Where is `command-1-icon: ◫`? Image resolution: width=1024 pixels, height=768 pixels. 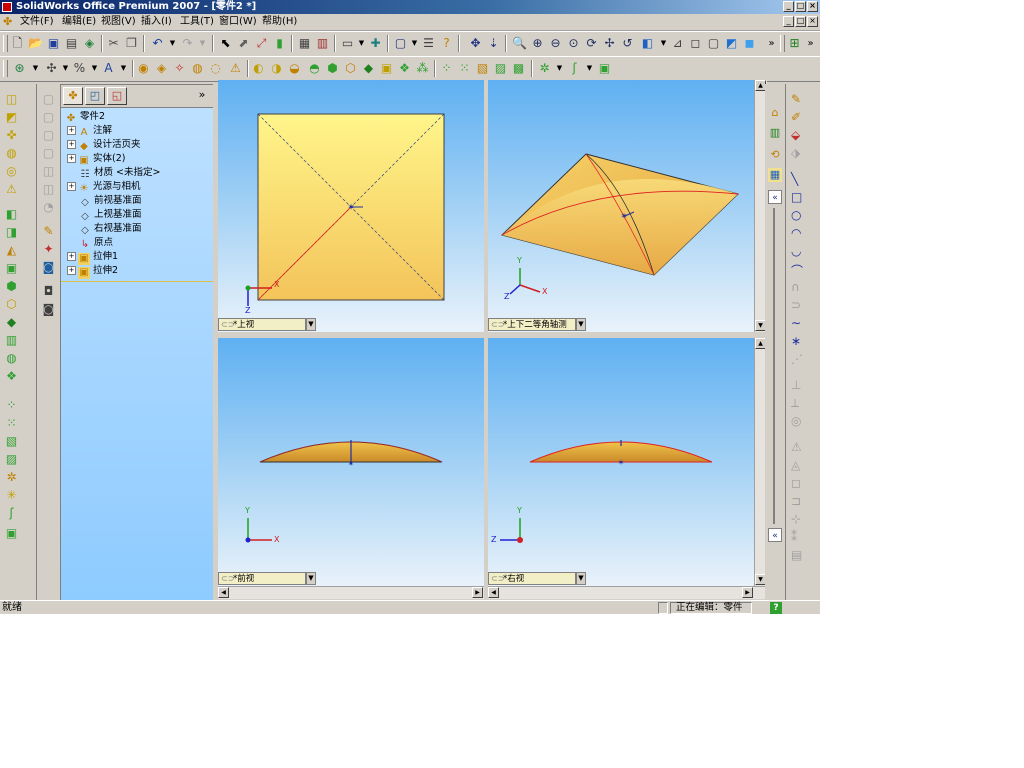
command-1-icon: ◫ is located at coordinates (11, 99).